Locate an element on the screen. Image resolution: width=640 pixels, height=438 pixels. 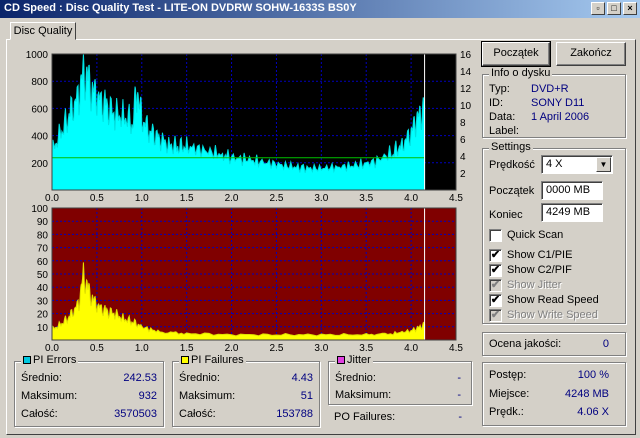
quick-scan-label: Quick Scan is located at coordinates (535, 235).